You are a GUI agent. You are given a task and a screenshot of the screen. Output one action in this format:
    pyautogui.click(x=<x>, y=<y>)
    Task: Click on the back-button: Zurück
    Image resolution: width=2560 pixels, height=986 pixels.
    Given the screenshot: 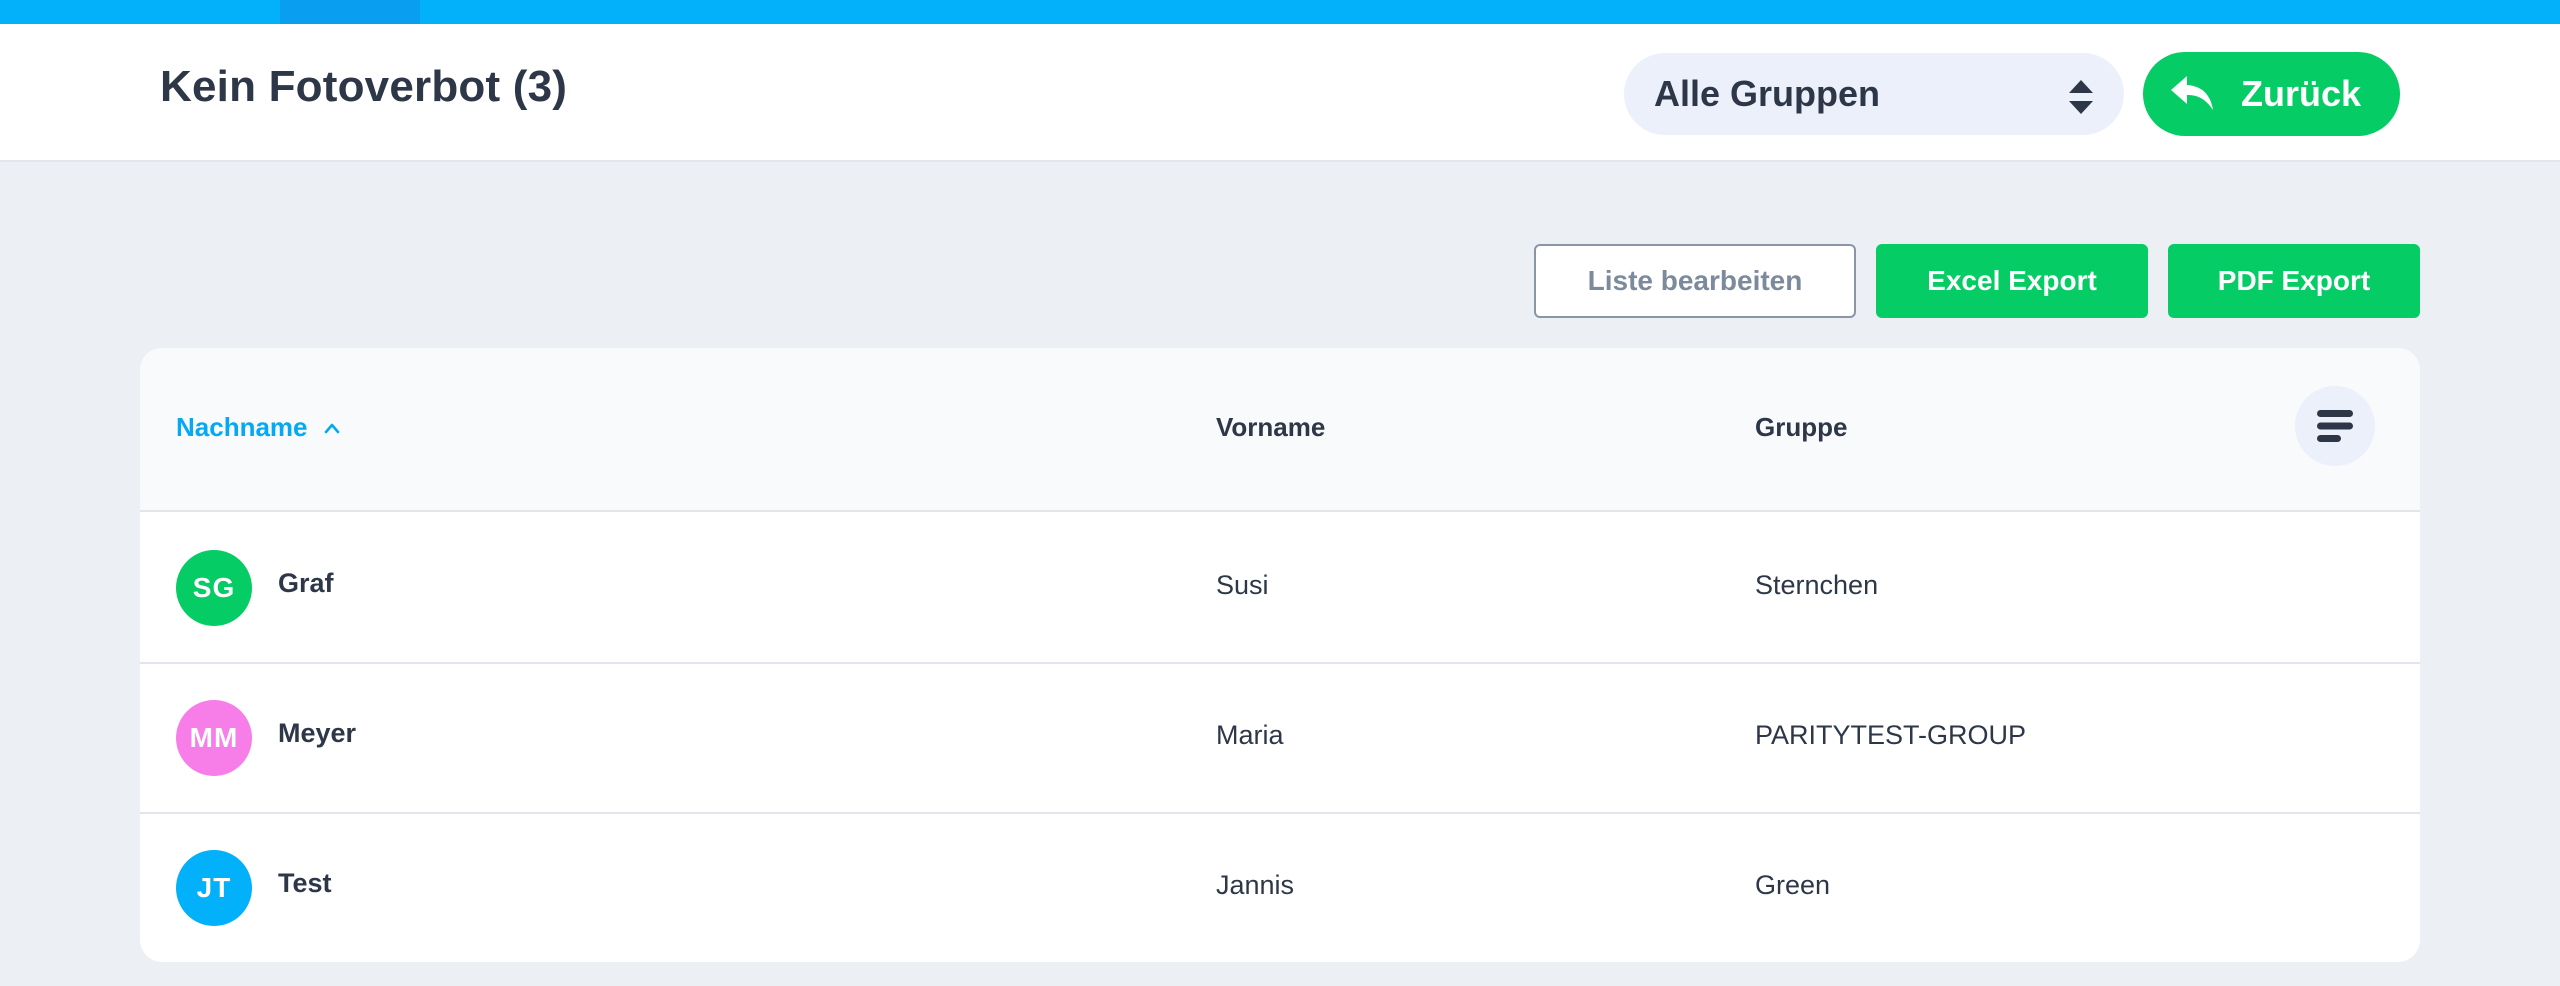 What is the action you would take?
    pyautogui.click(x=2271, y=94)
    